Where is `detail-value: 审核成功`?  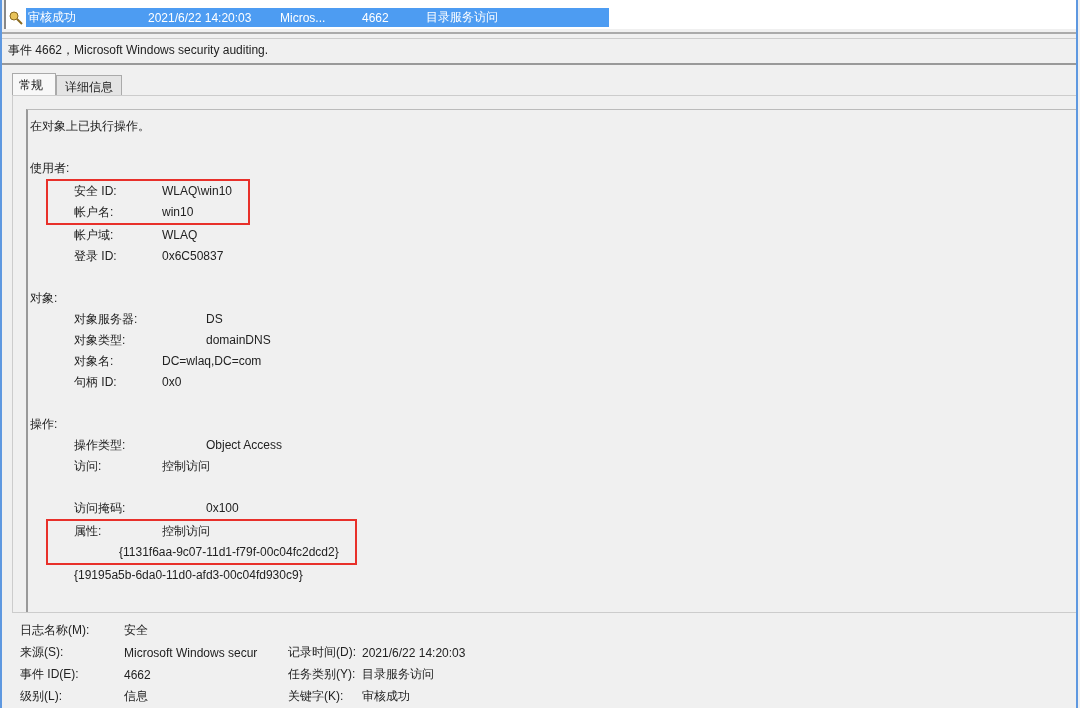
detail-value: 审核成功 is located at coordinates (386, 697).